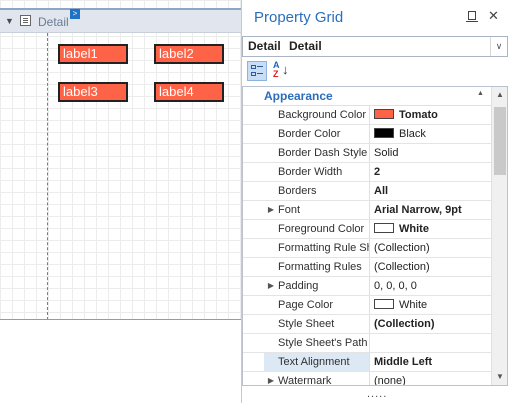  I want to click on chevron-down-icon: ∨, so click(498, 46).